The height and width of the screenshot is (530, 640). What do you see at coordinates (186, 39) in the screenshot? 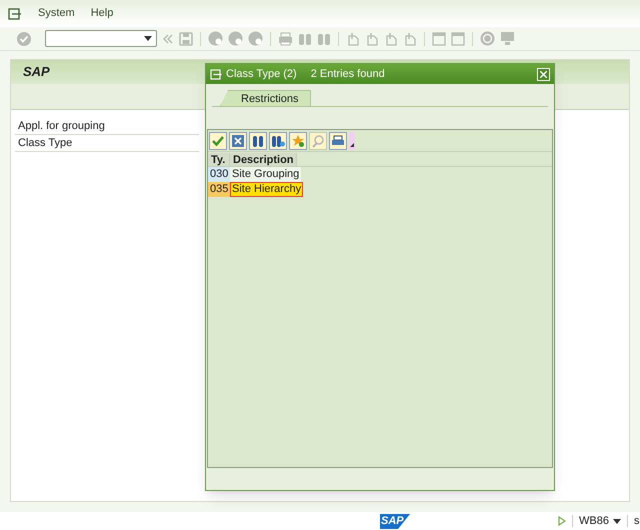
I see `save-icon` at bounding box center [186, 39].